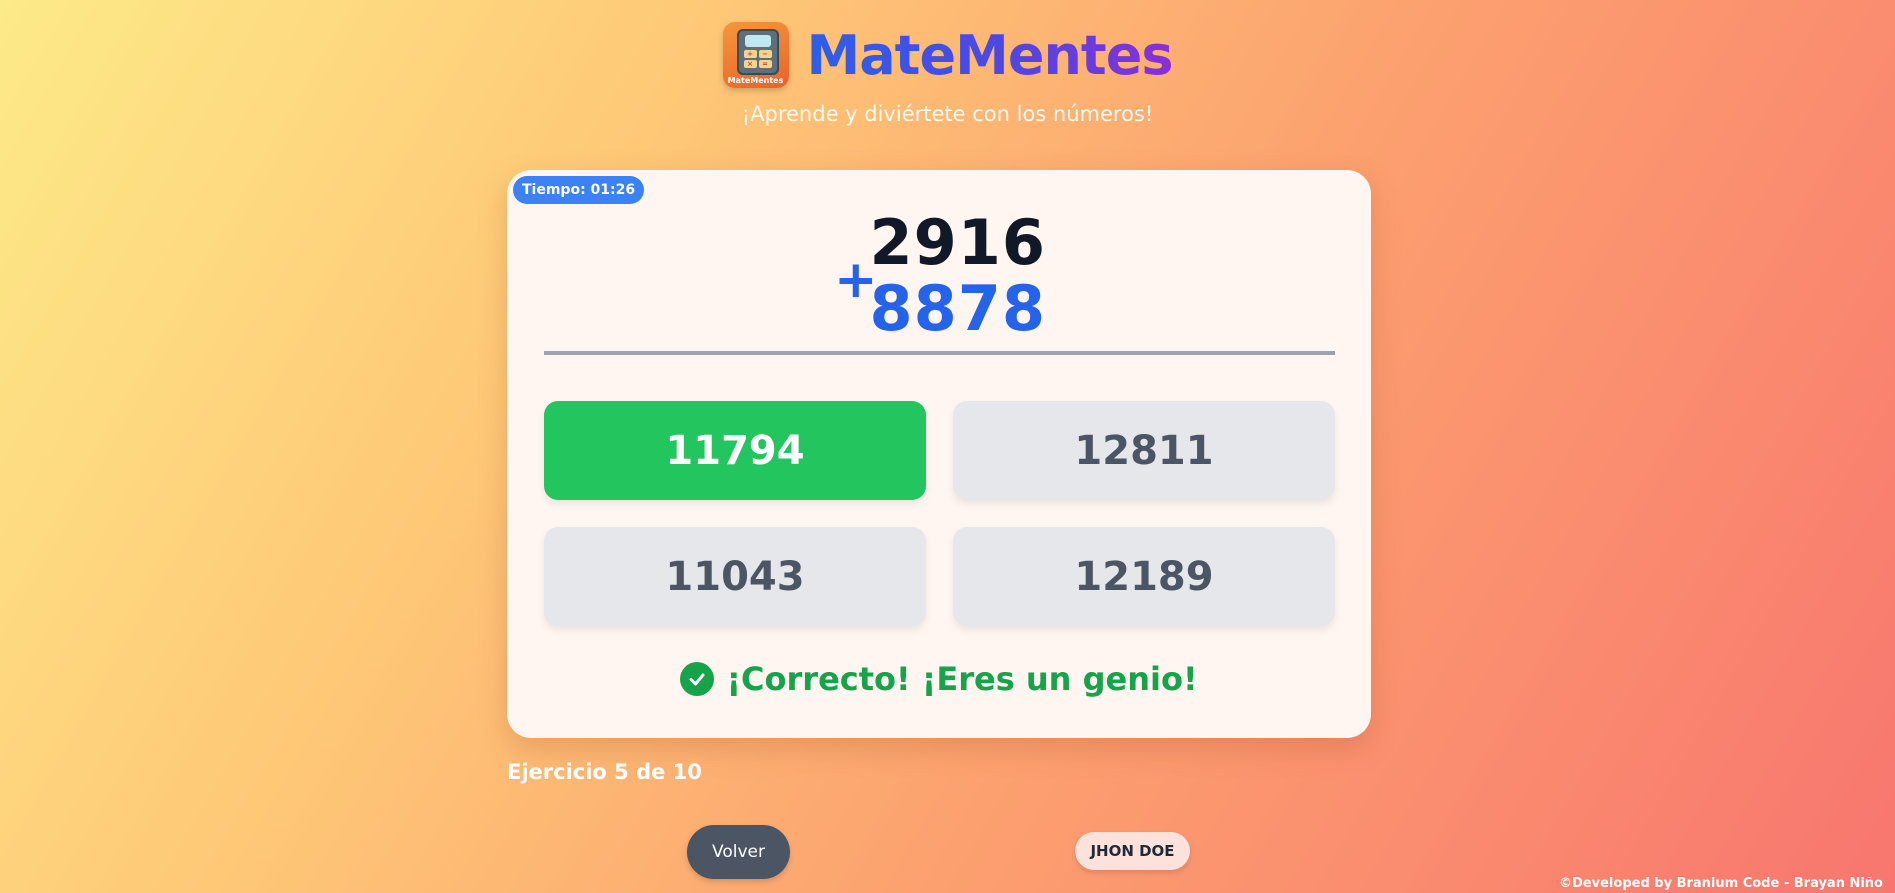 The height and width of the screenshot is (893, 1895). I want to click on back-button: Volver, so click(738, 852).